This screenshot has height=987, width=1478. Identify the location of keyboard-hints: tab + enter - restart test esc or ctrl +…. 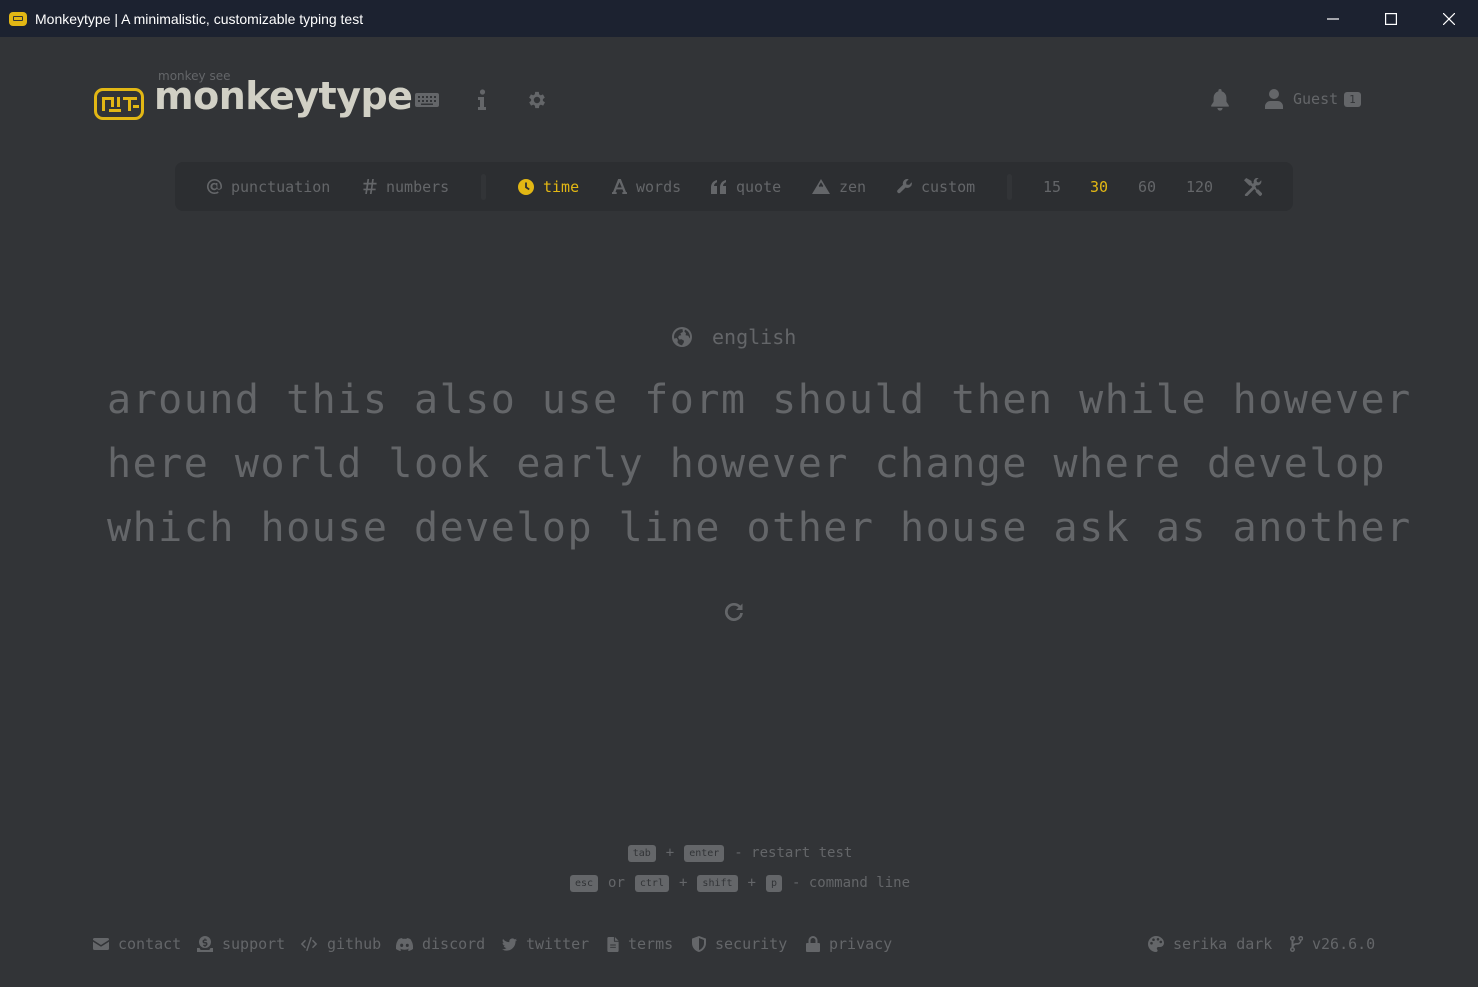
(739, 872).